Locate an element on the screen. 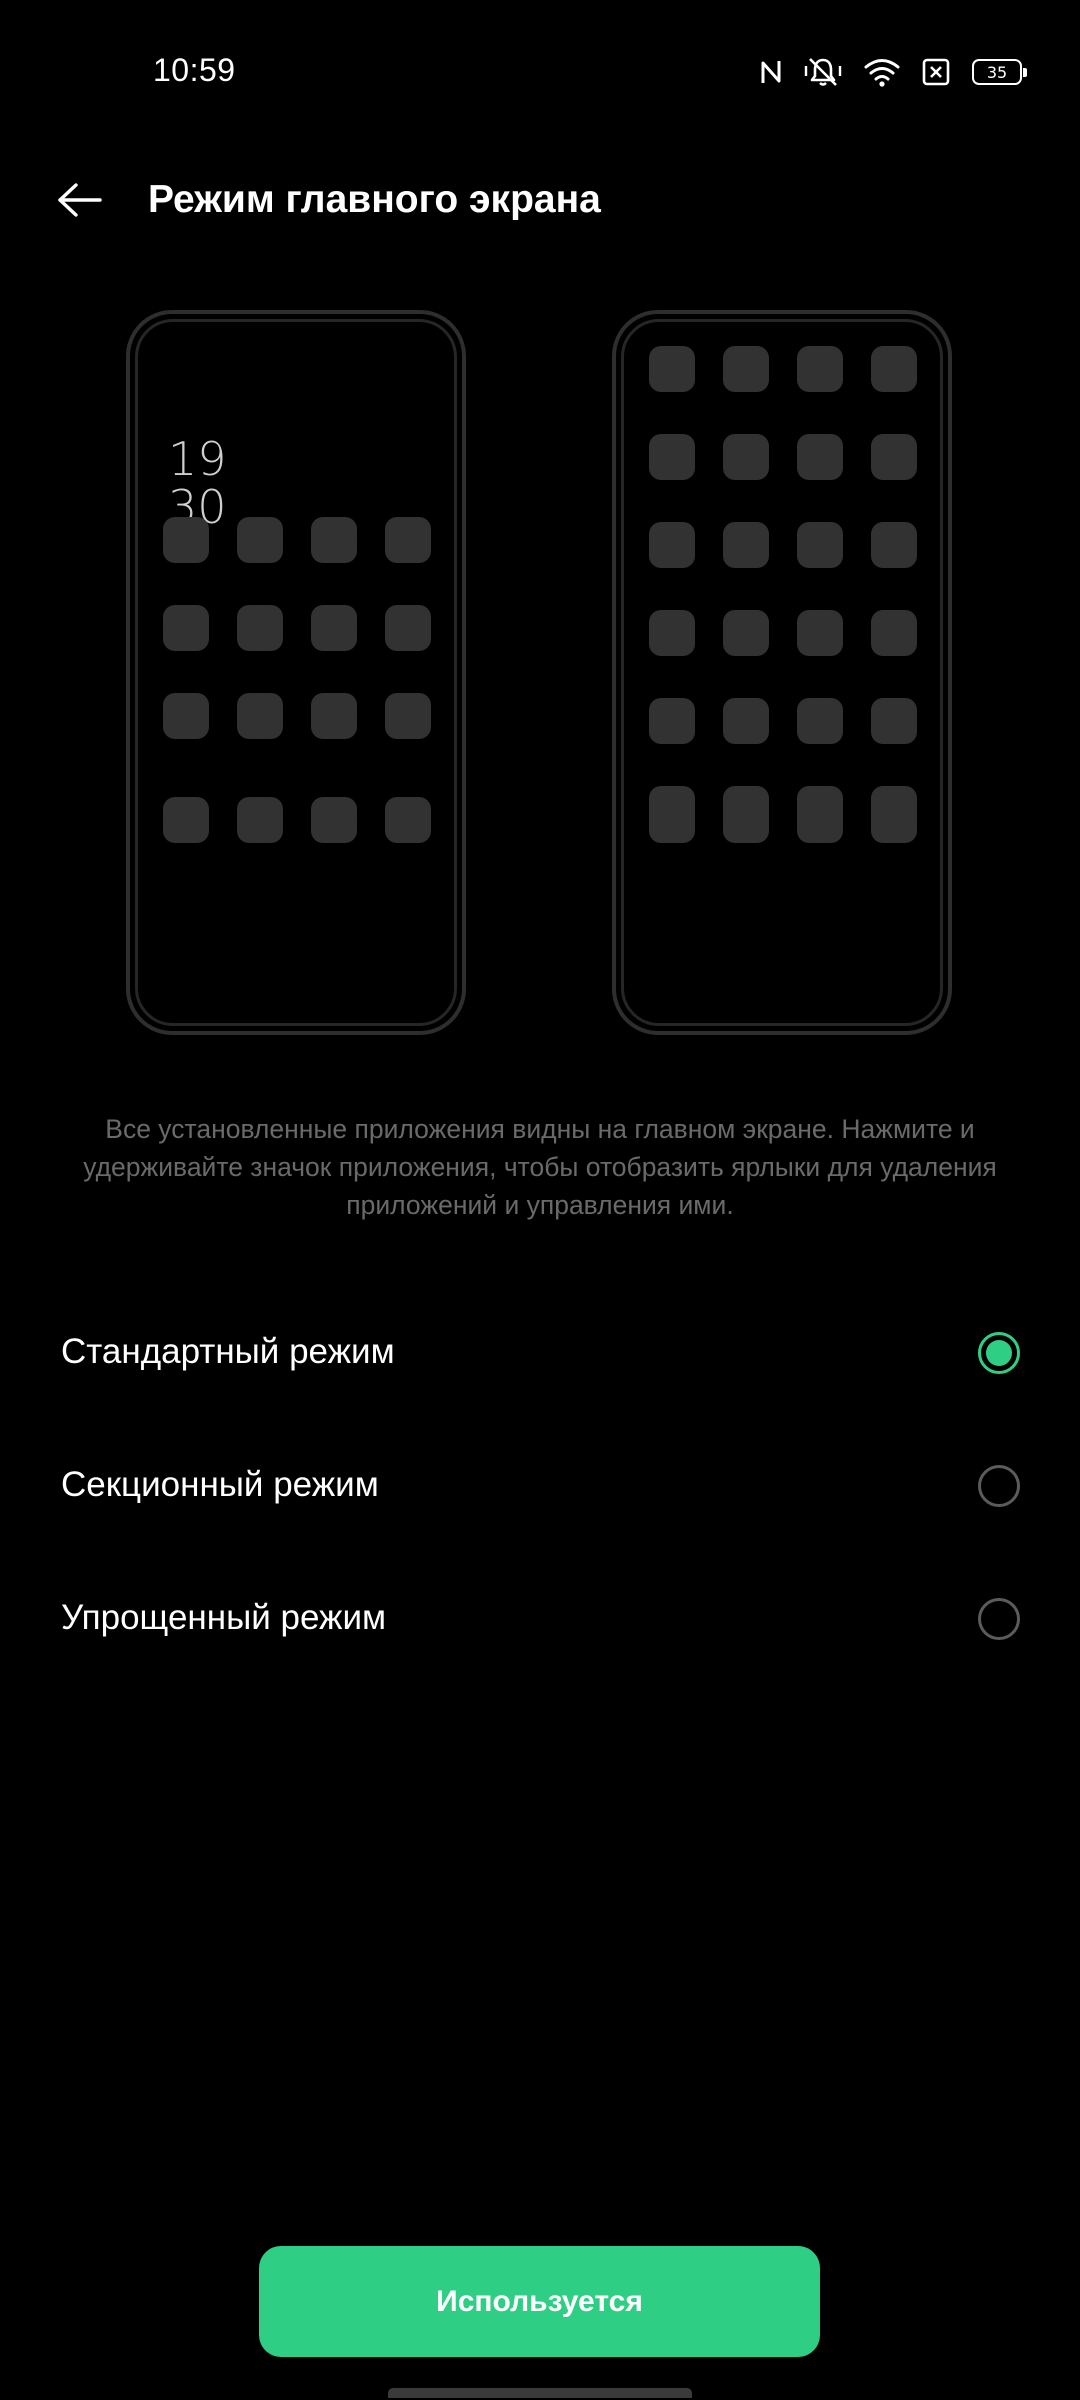 This screenshot has height=2400, width=1080. option-sectioned-mode: Секционный режим is located at coordinates (540, 1486).